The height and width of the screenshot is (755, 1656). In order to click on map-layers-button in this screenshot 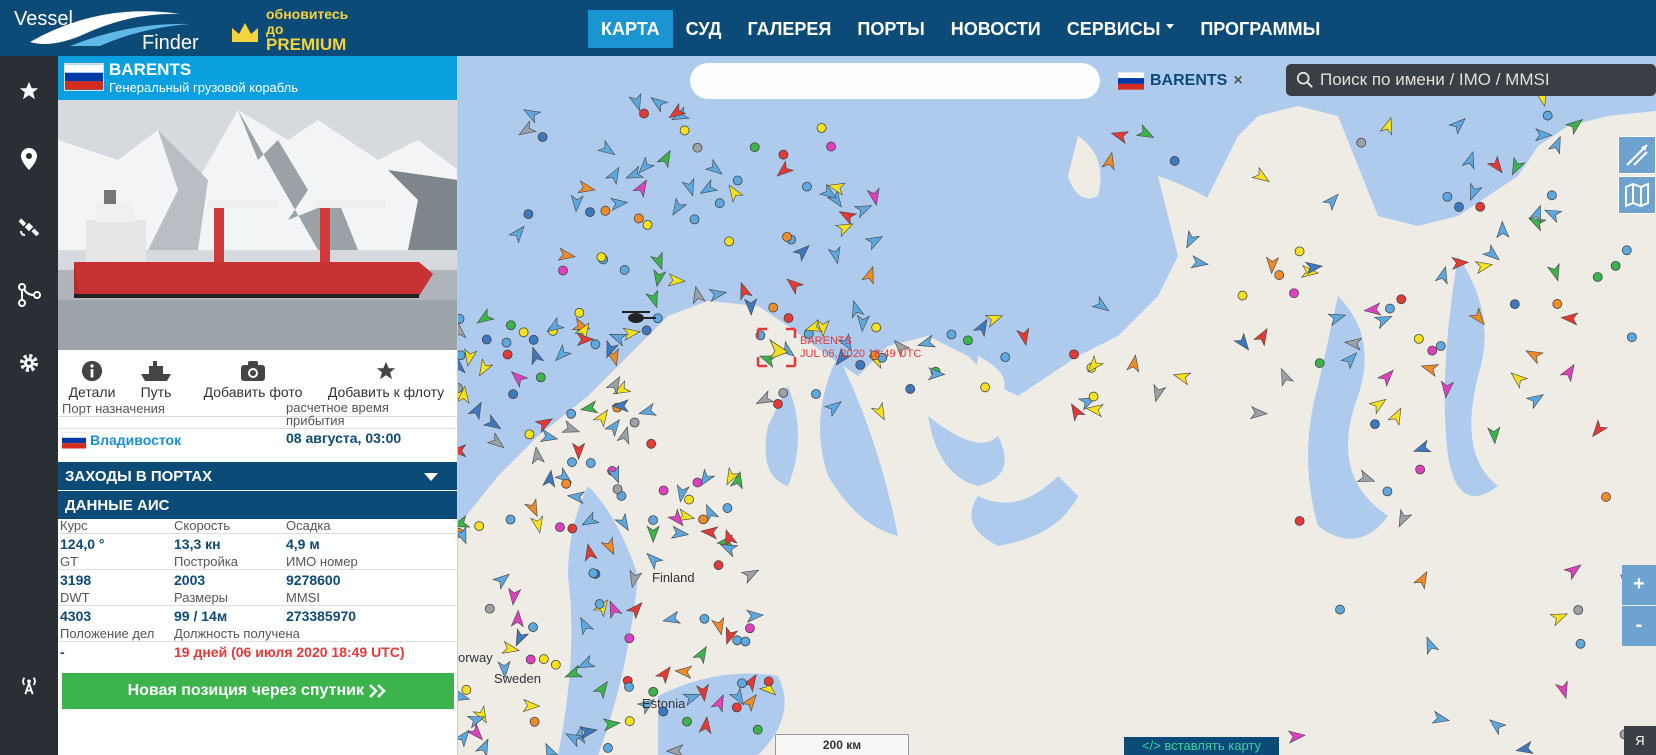, I will do `click(1637, 195)`.